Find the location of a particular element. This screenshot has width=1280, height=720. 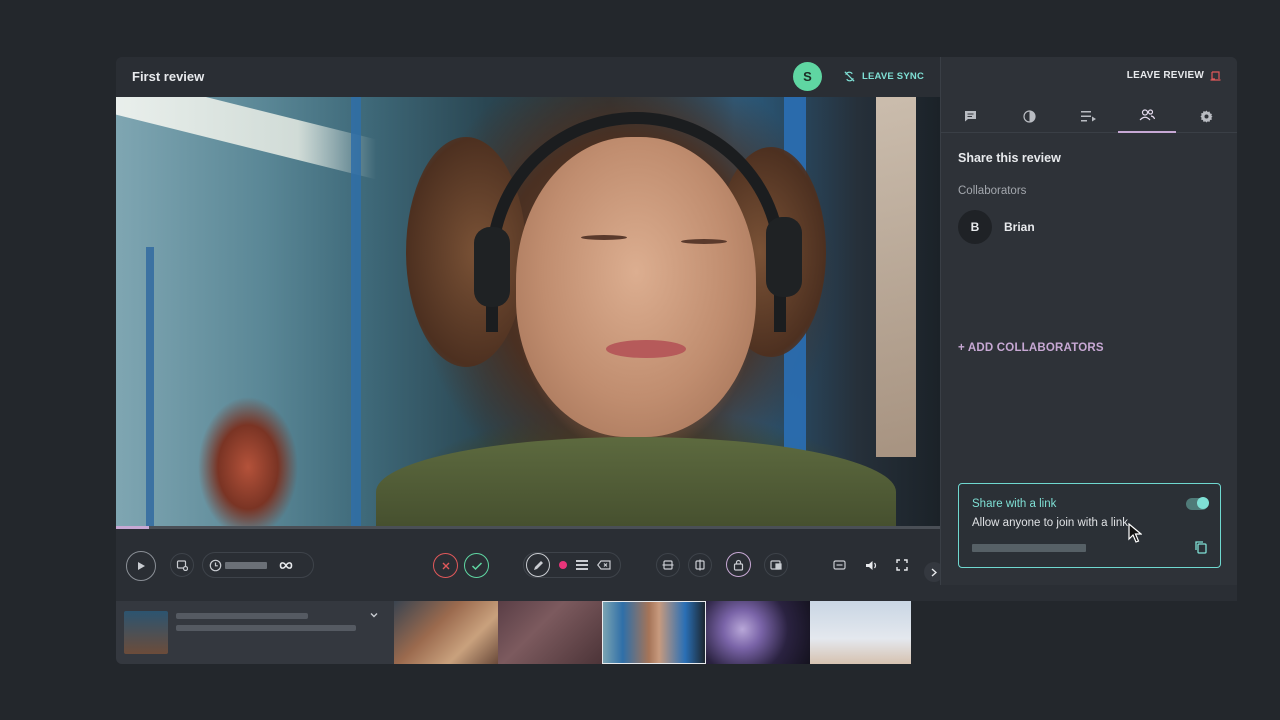

tab-comments is located at coordinates (970, 116).